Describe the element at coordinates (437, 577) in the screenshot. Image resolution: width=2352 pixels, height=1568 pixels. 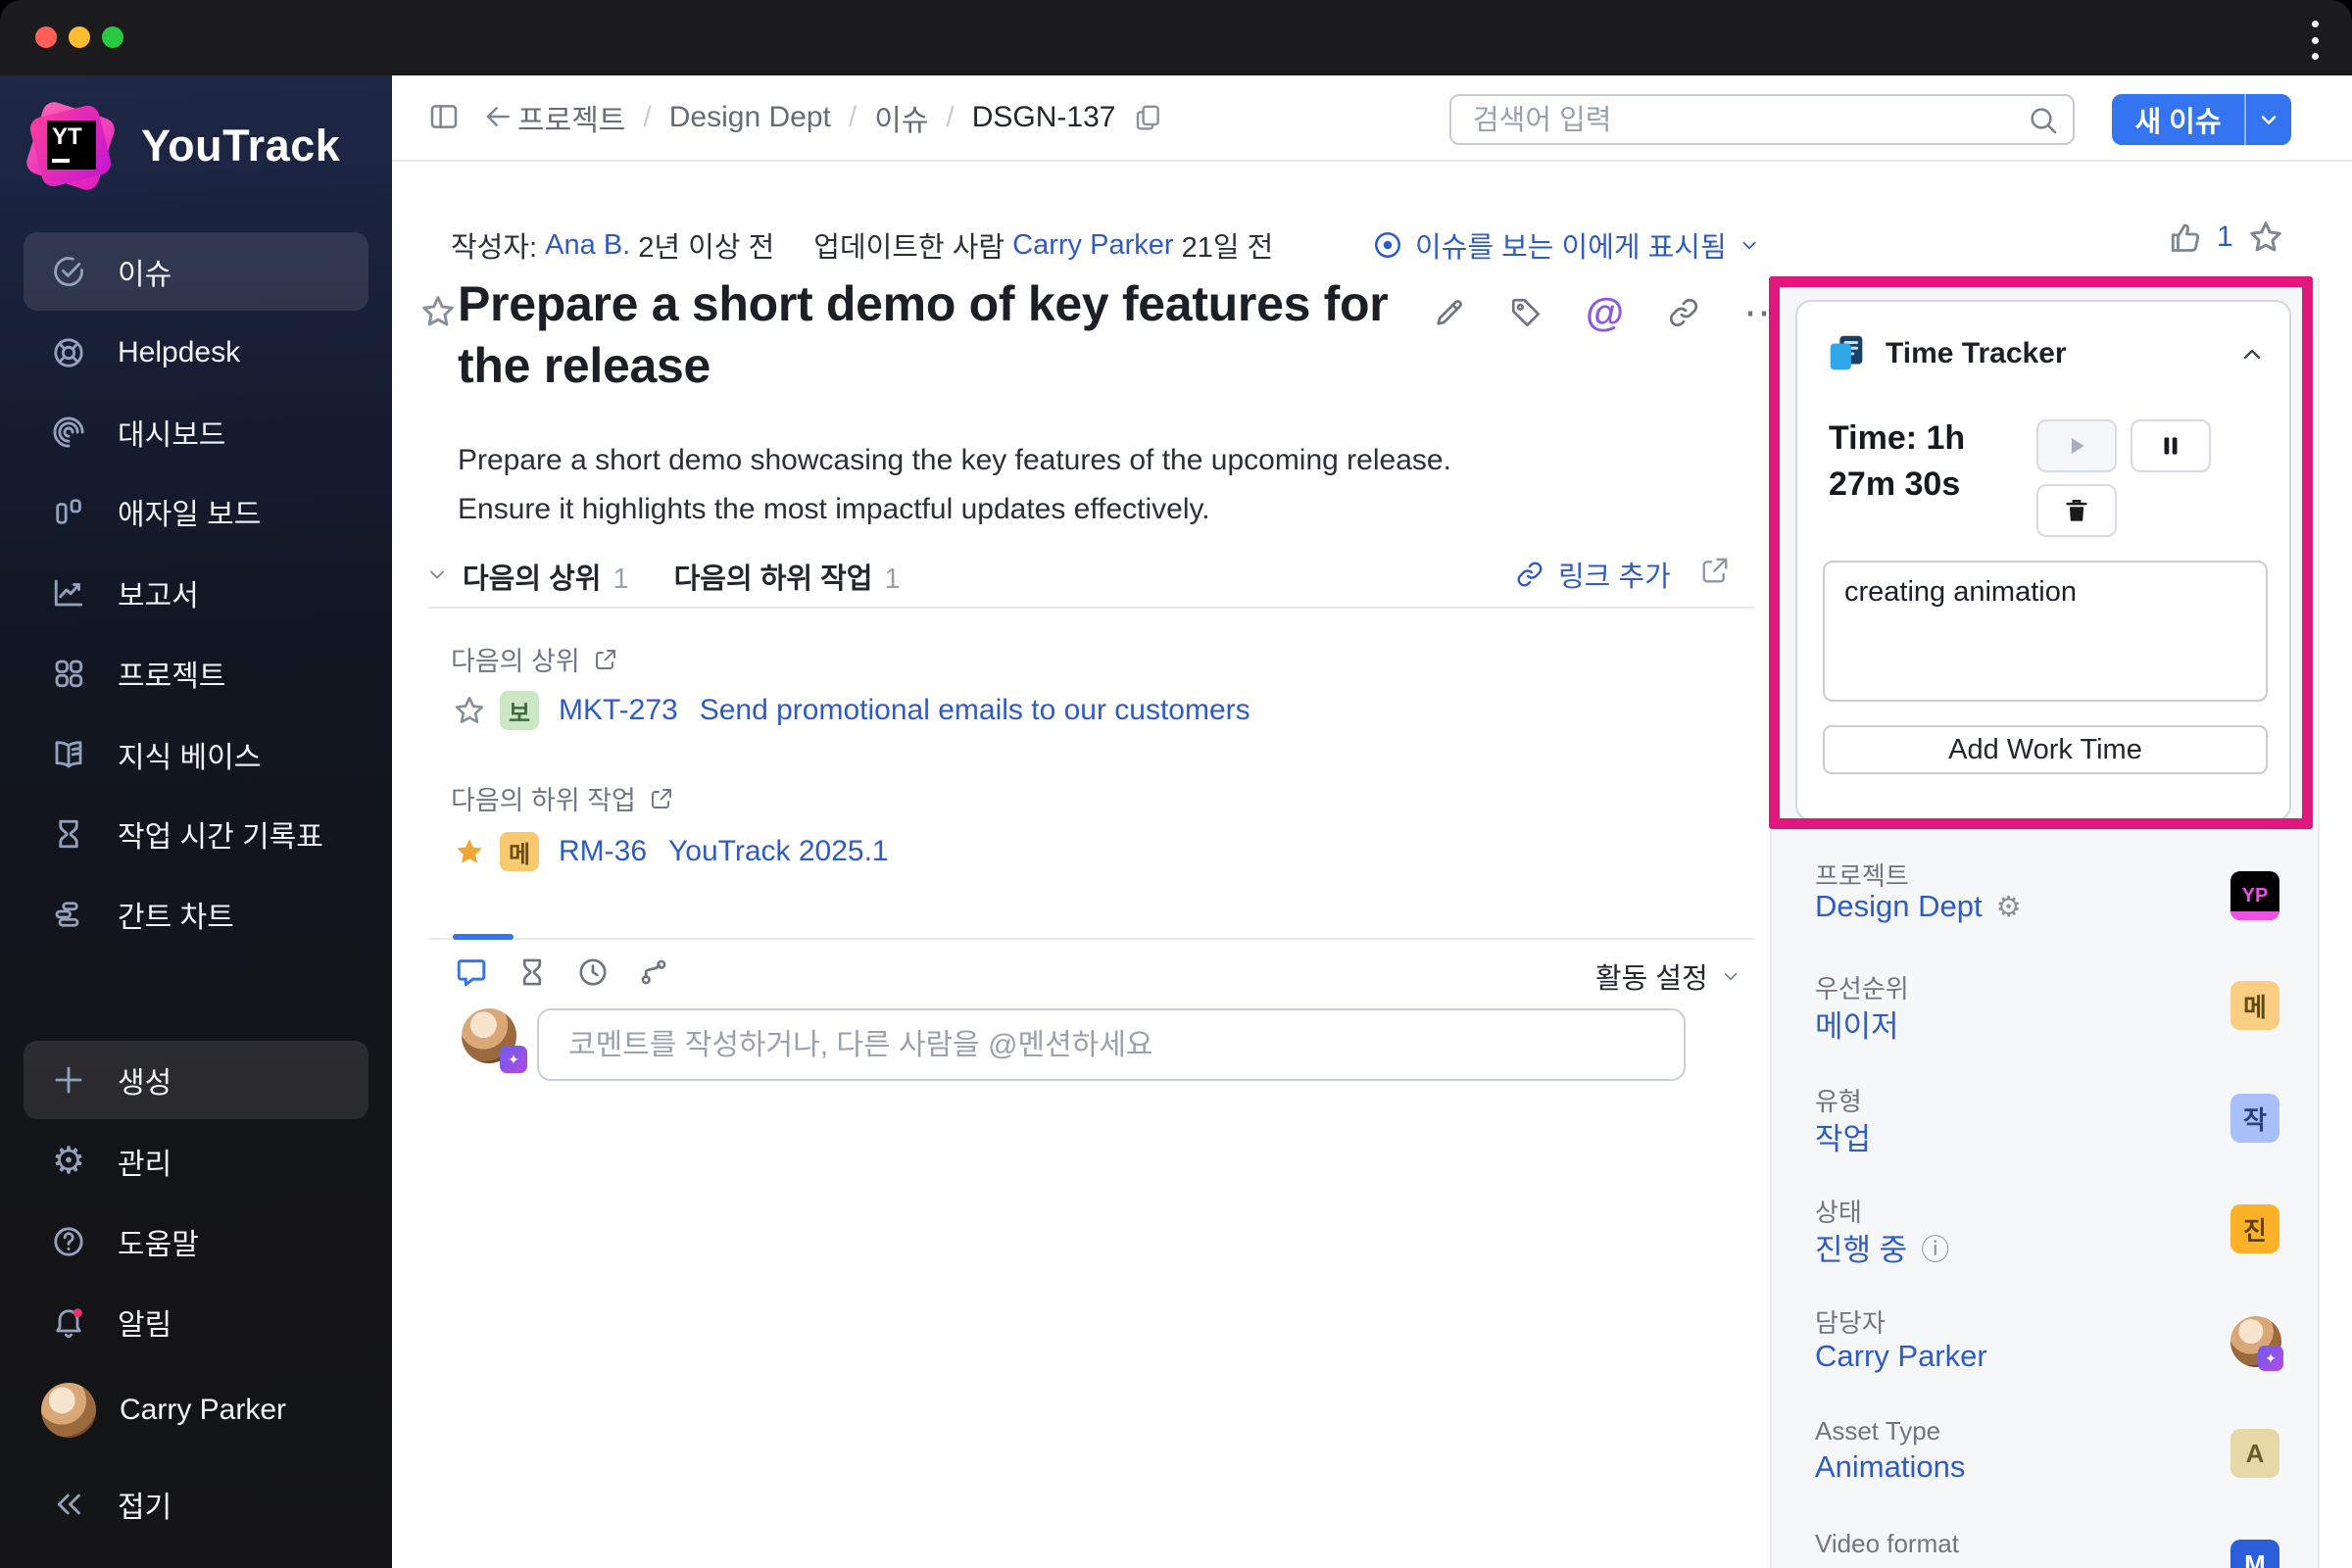
I see `collapse-links-icon` at that location.